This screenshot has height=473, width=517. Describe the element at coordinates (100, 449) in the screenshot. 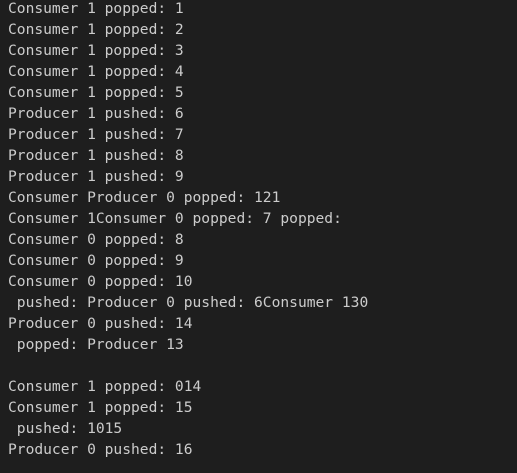

I see `output-line: Producer 0 pushed: 16` at that location.